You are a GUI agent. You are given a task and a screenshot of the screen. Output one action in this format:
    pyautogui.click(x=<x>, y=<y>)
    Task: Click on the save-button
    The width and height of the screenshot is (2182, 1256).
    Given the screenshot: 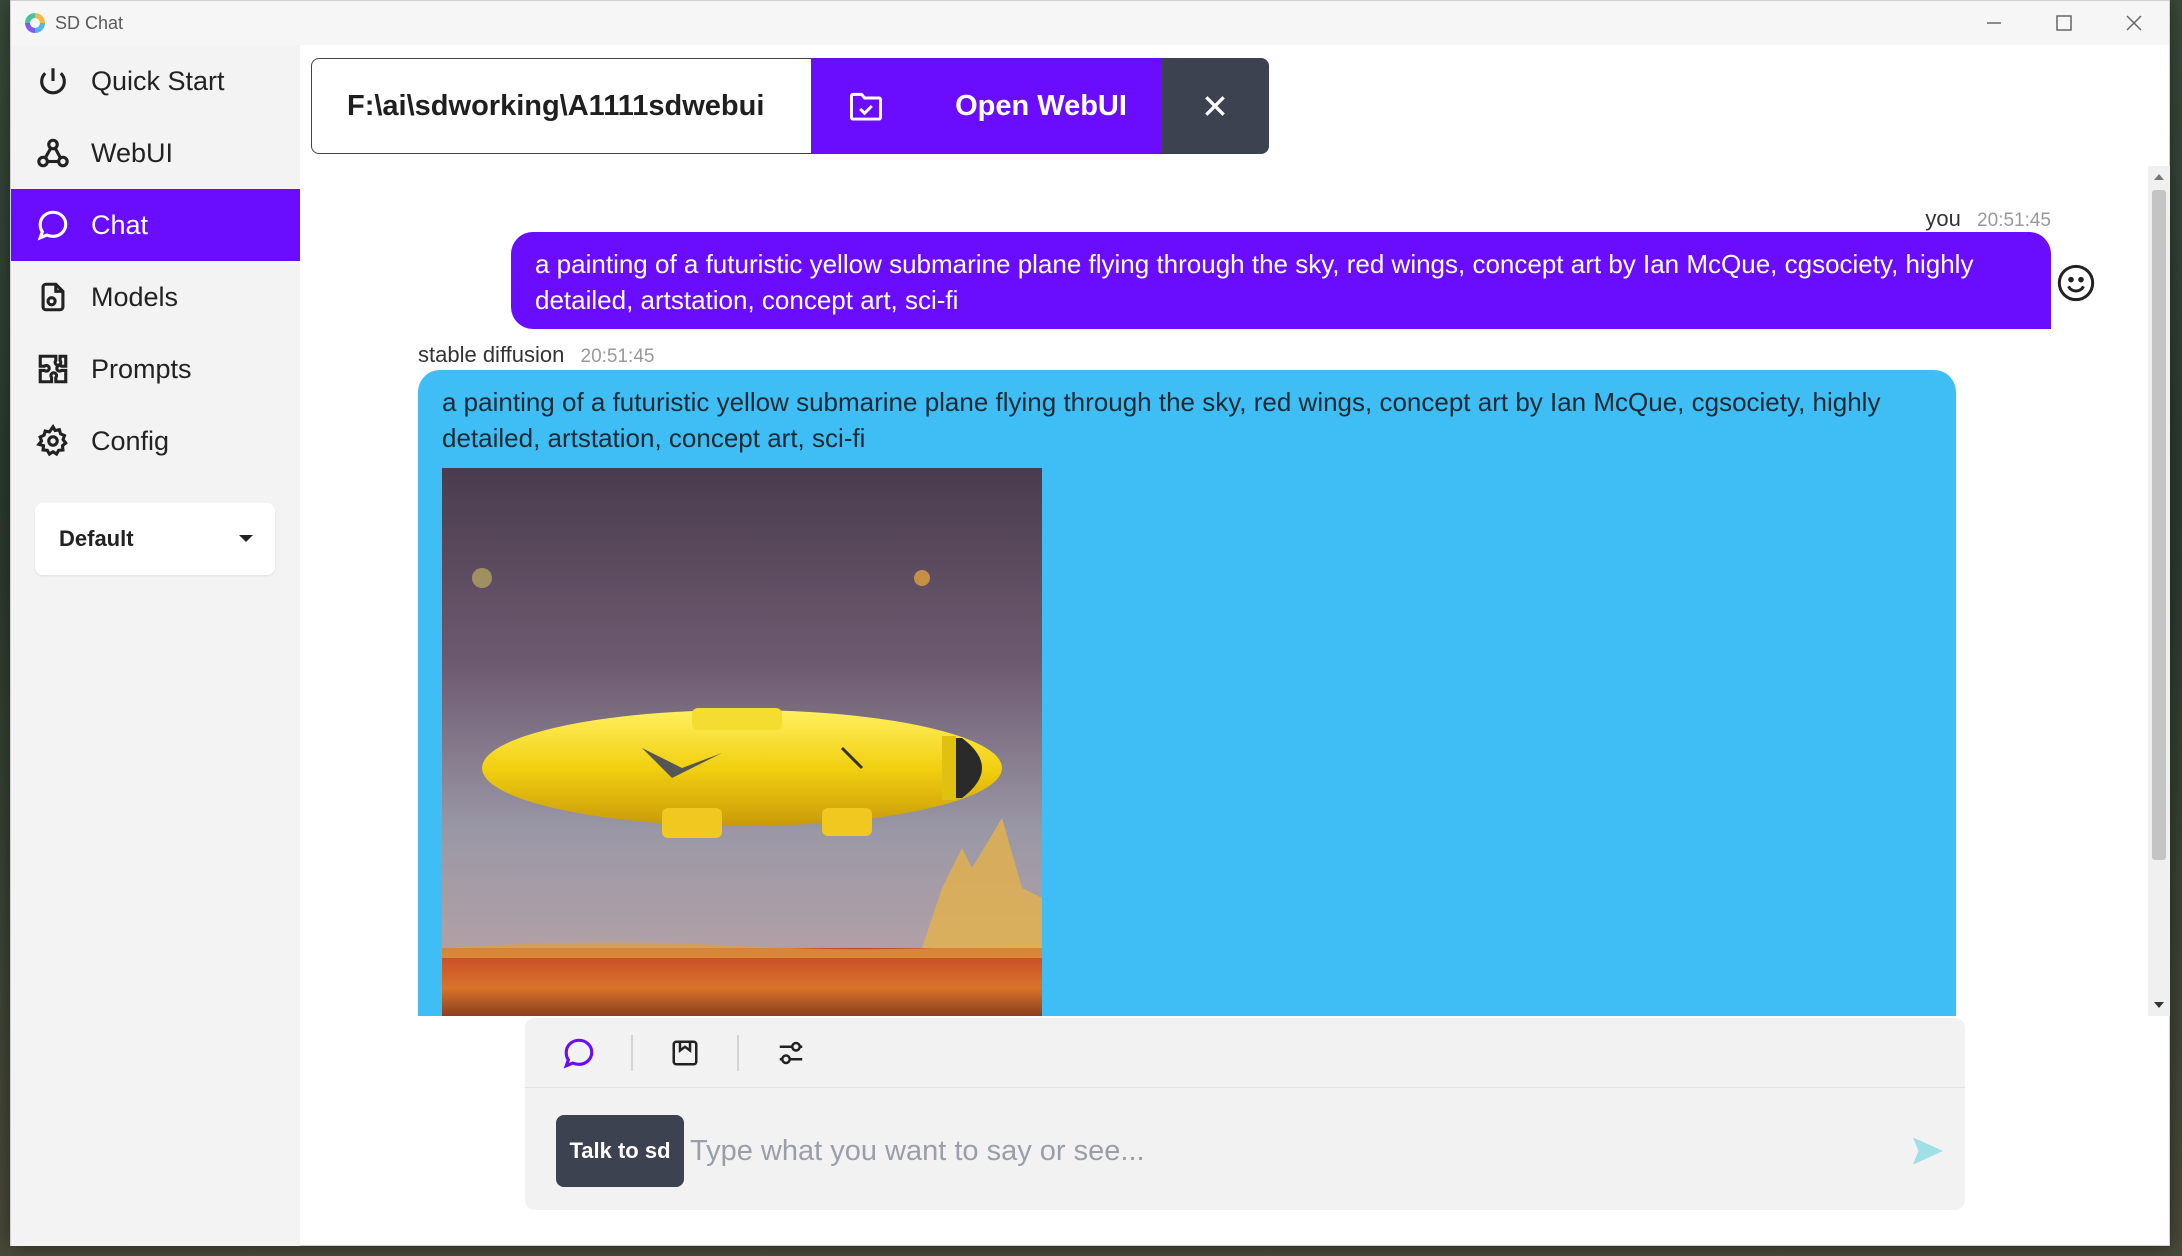 What is the action you would take?
    pyautogui.click(x=685, y=1053)
    